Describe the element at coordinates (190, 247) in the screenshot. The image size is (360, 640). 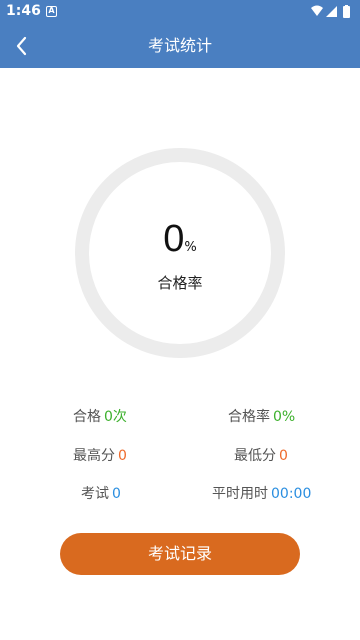
I see `pass-rate-unit: %` at that location.